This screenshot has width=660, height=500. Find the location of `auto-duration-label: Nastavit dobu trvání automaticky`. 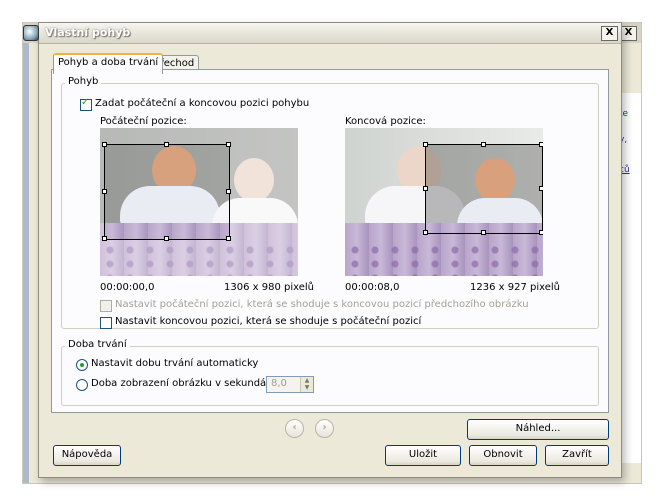

auto-duration-label: Nastavit dobu trvání automaticky is located at coordinates (175, 363).